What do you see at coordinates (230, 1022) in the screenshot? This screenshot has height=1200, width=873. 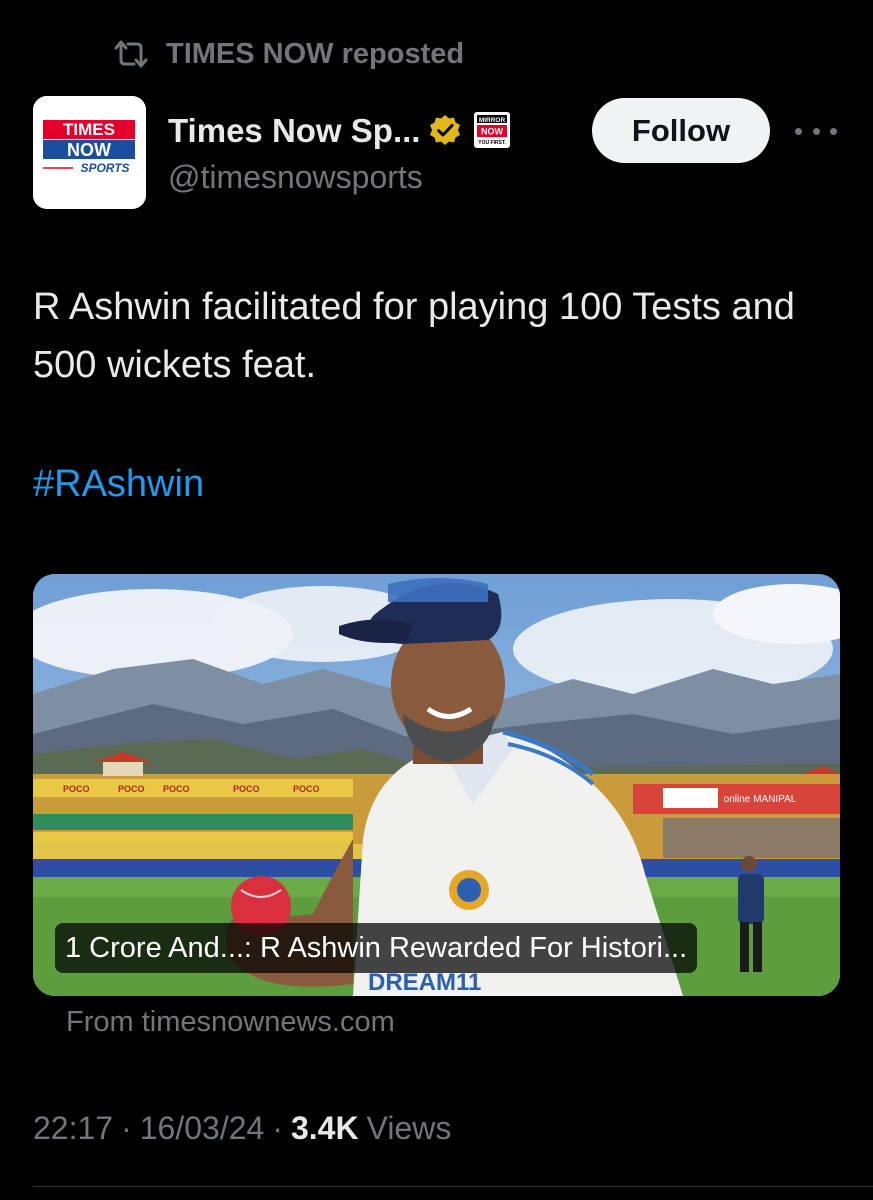 I see `link-card-source: From timesnownews.com` at bounding box center [230, 1022].